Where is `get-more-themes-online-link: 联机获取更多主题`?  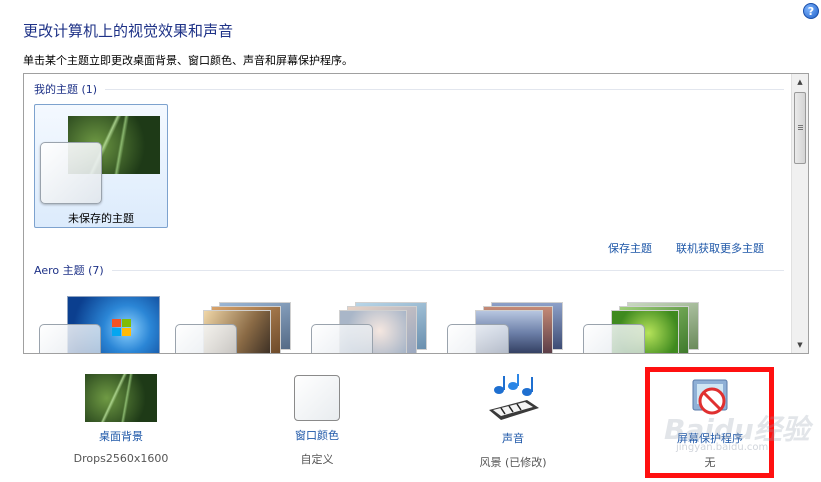 get-more-themes-online-link: 联机获取更多主题 is located at coordinates (720, 248).